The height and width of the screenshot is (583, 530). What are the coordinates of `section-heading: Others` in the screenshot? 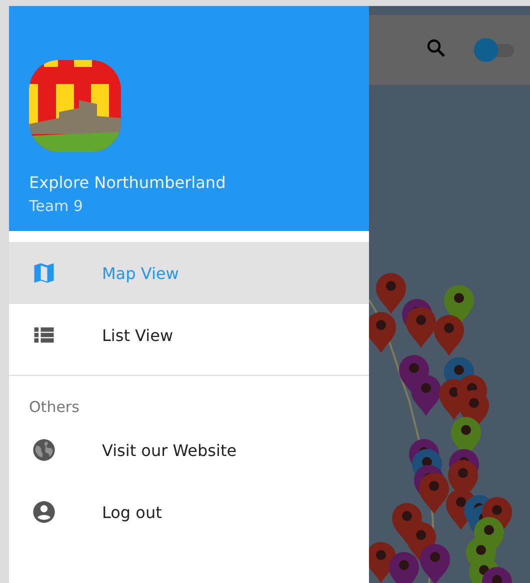 It's located at (54, 406).